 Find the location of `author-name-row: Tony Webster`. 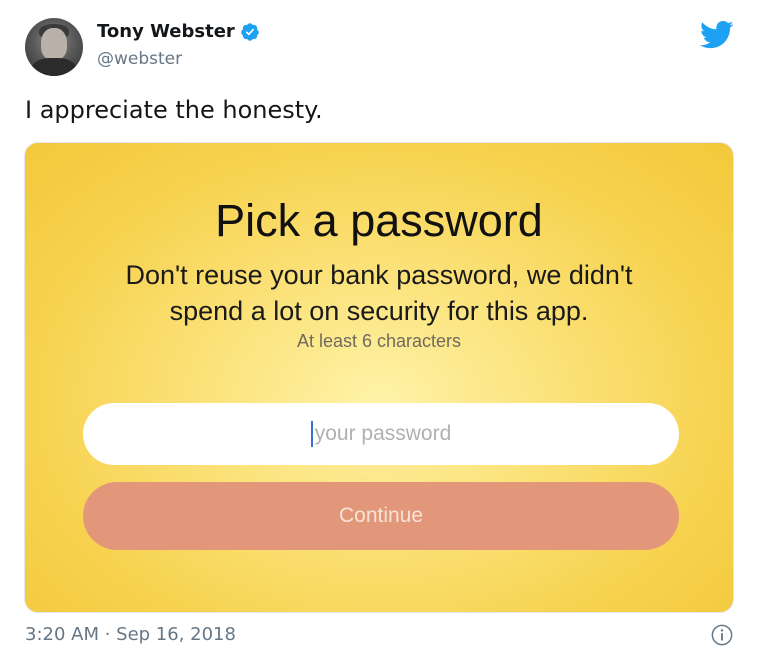

author-name-row: Tony Webster is located at coordinates (178, 31).